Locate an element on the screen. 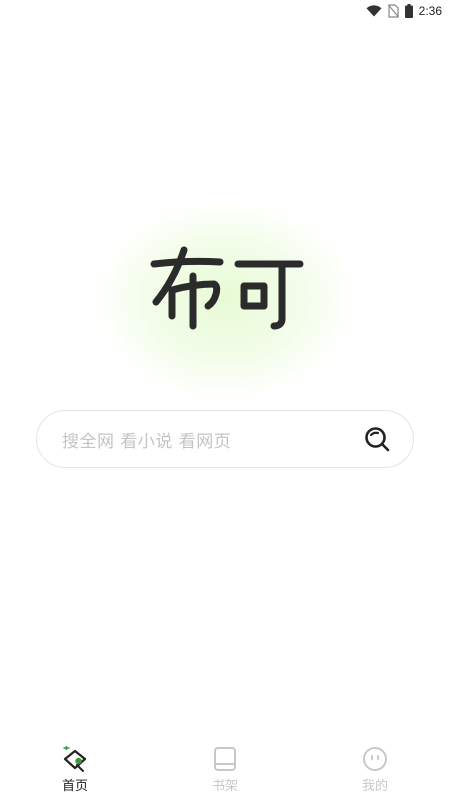 The width and height of the screenshot is (450, 800). app-logo is located at coordinates (230, 287).